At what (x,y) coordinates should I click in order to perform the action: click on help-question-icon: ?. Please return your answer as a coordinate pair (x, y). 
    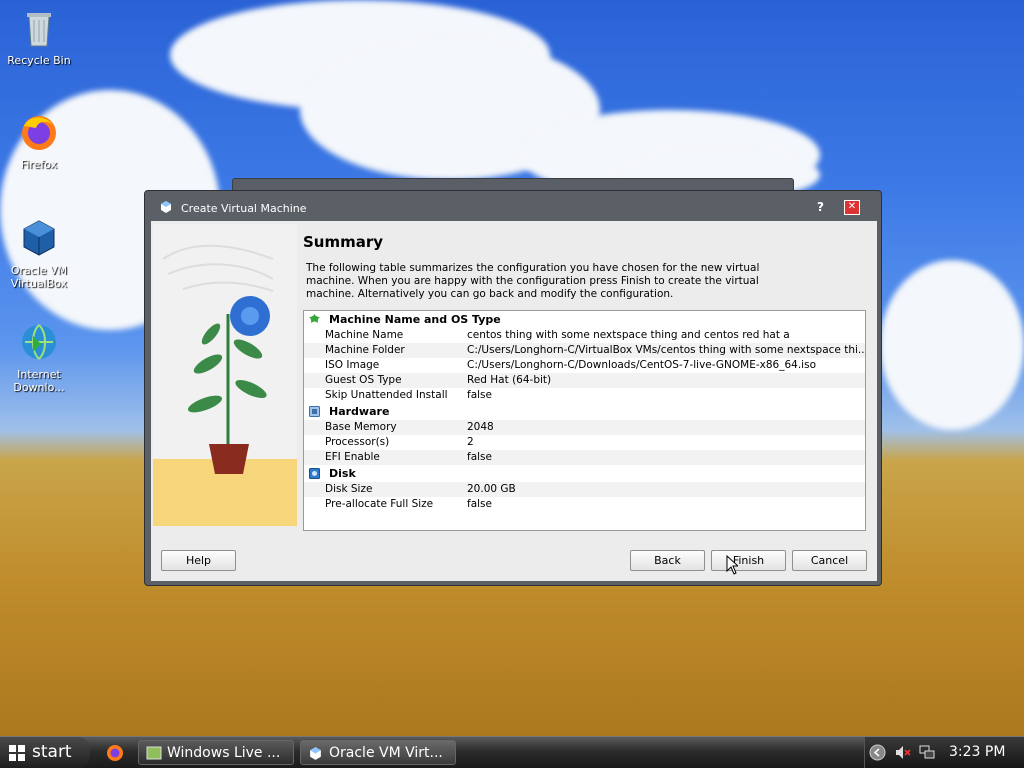
    Looking at the image, I should click on (820, 207).